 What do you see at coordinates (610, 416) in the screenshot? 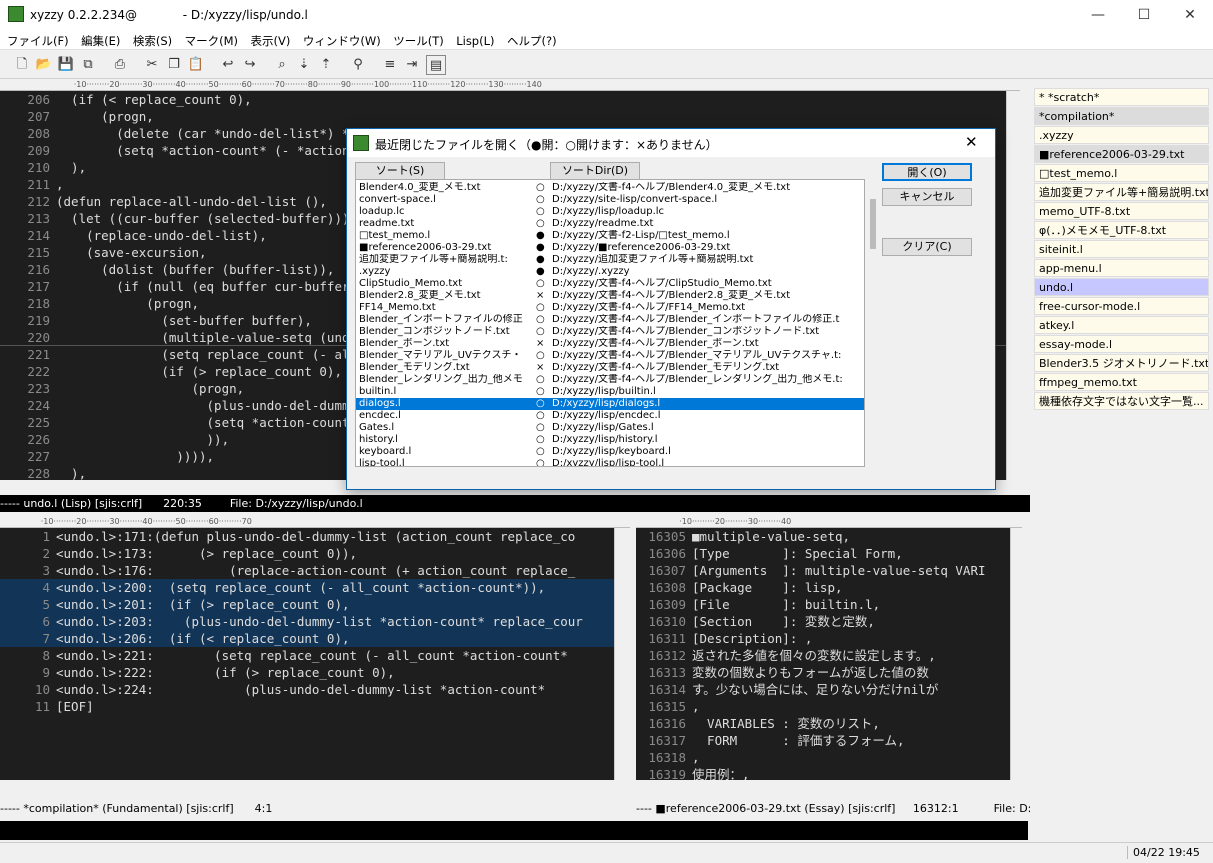
I see `recent-file-row: encdec.l ○ D:/xyzzy/lisp/encdec.l` at bounding box center [610, 416].